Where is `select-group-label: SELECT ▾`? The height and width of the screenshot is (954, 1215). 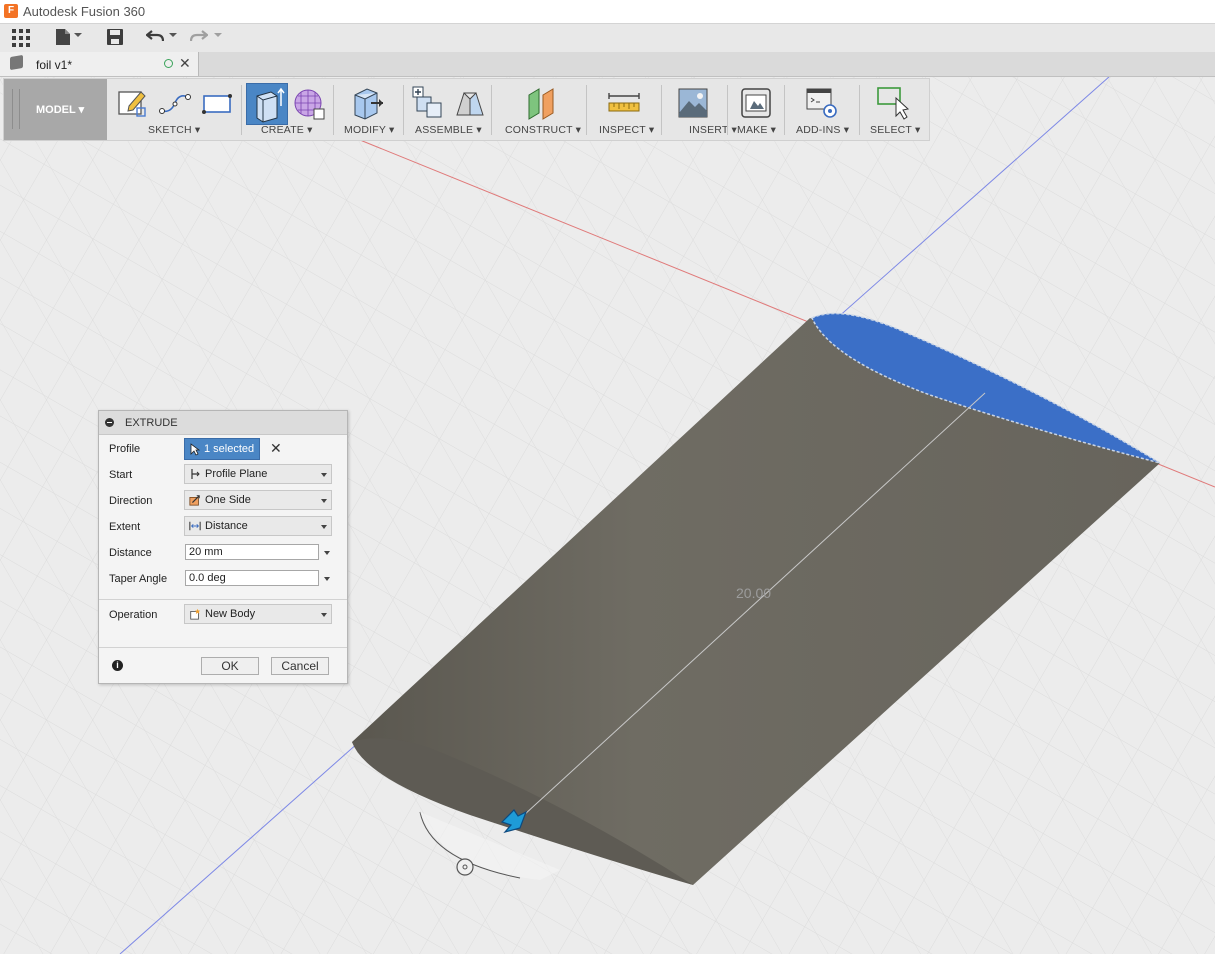 select-group-label: SELECT ▾ is located at coordinates (895, 130).